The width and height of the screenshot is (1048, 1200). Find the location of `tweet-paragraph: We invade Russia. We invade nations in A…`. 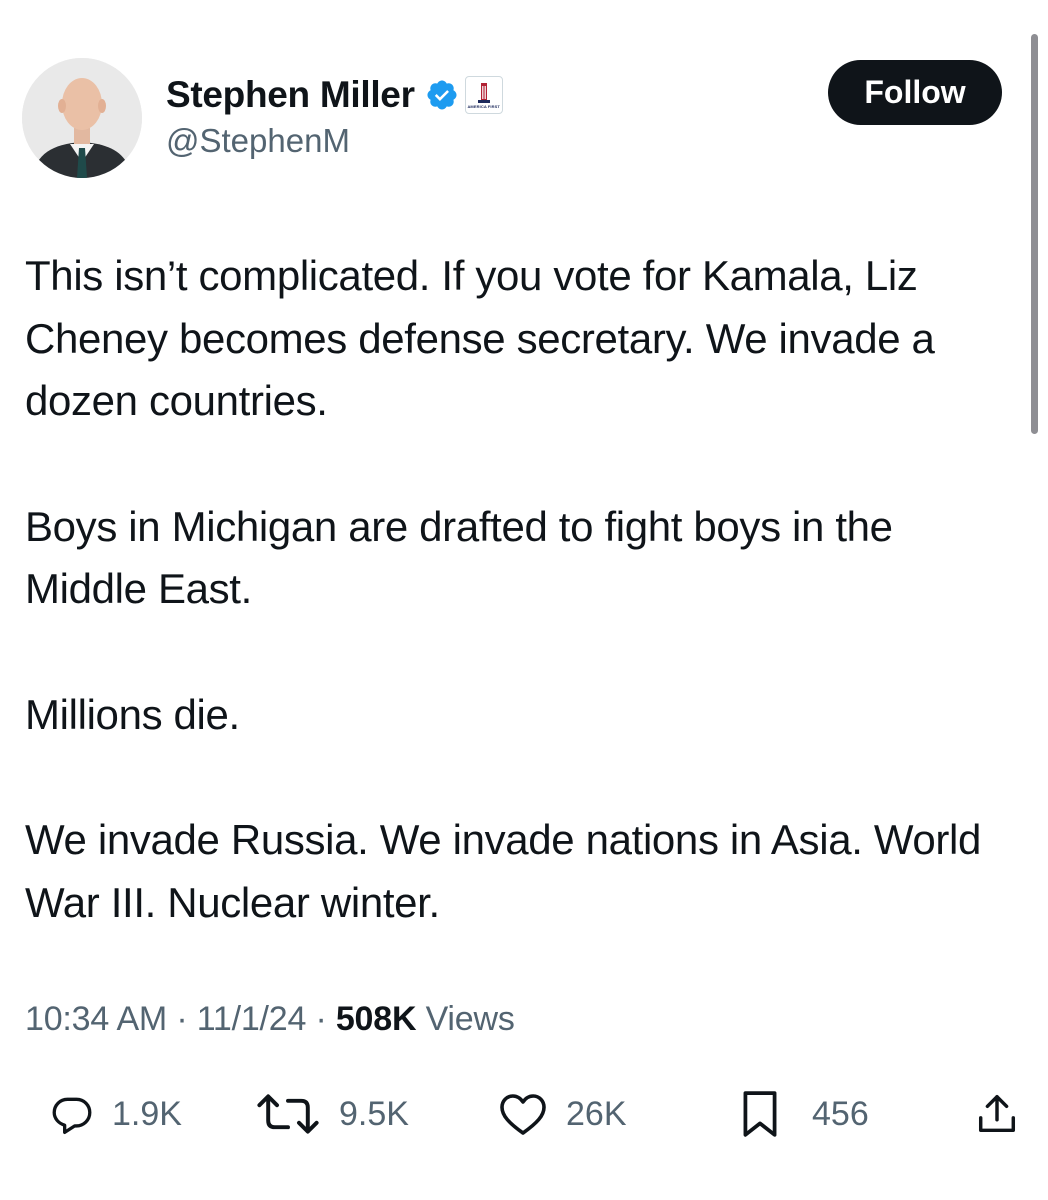

tweet-paragraph: We invade Russia. We invade nations in A… is located at coordinates (503, 871).